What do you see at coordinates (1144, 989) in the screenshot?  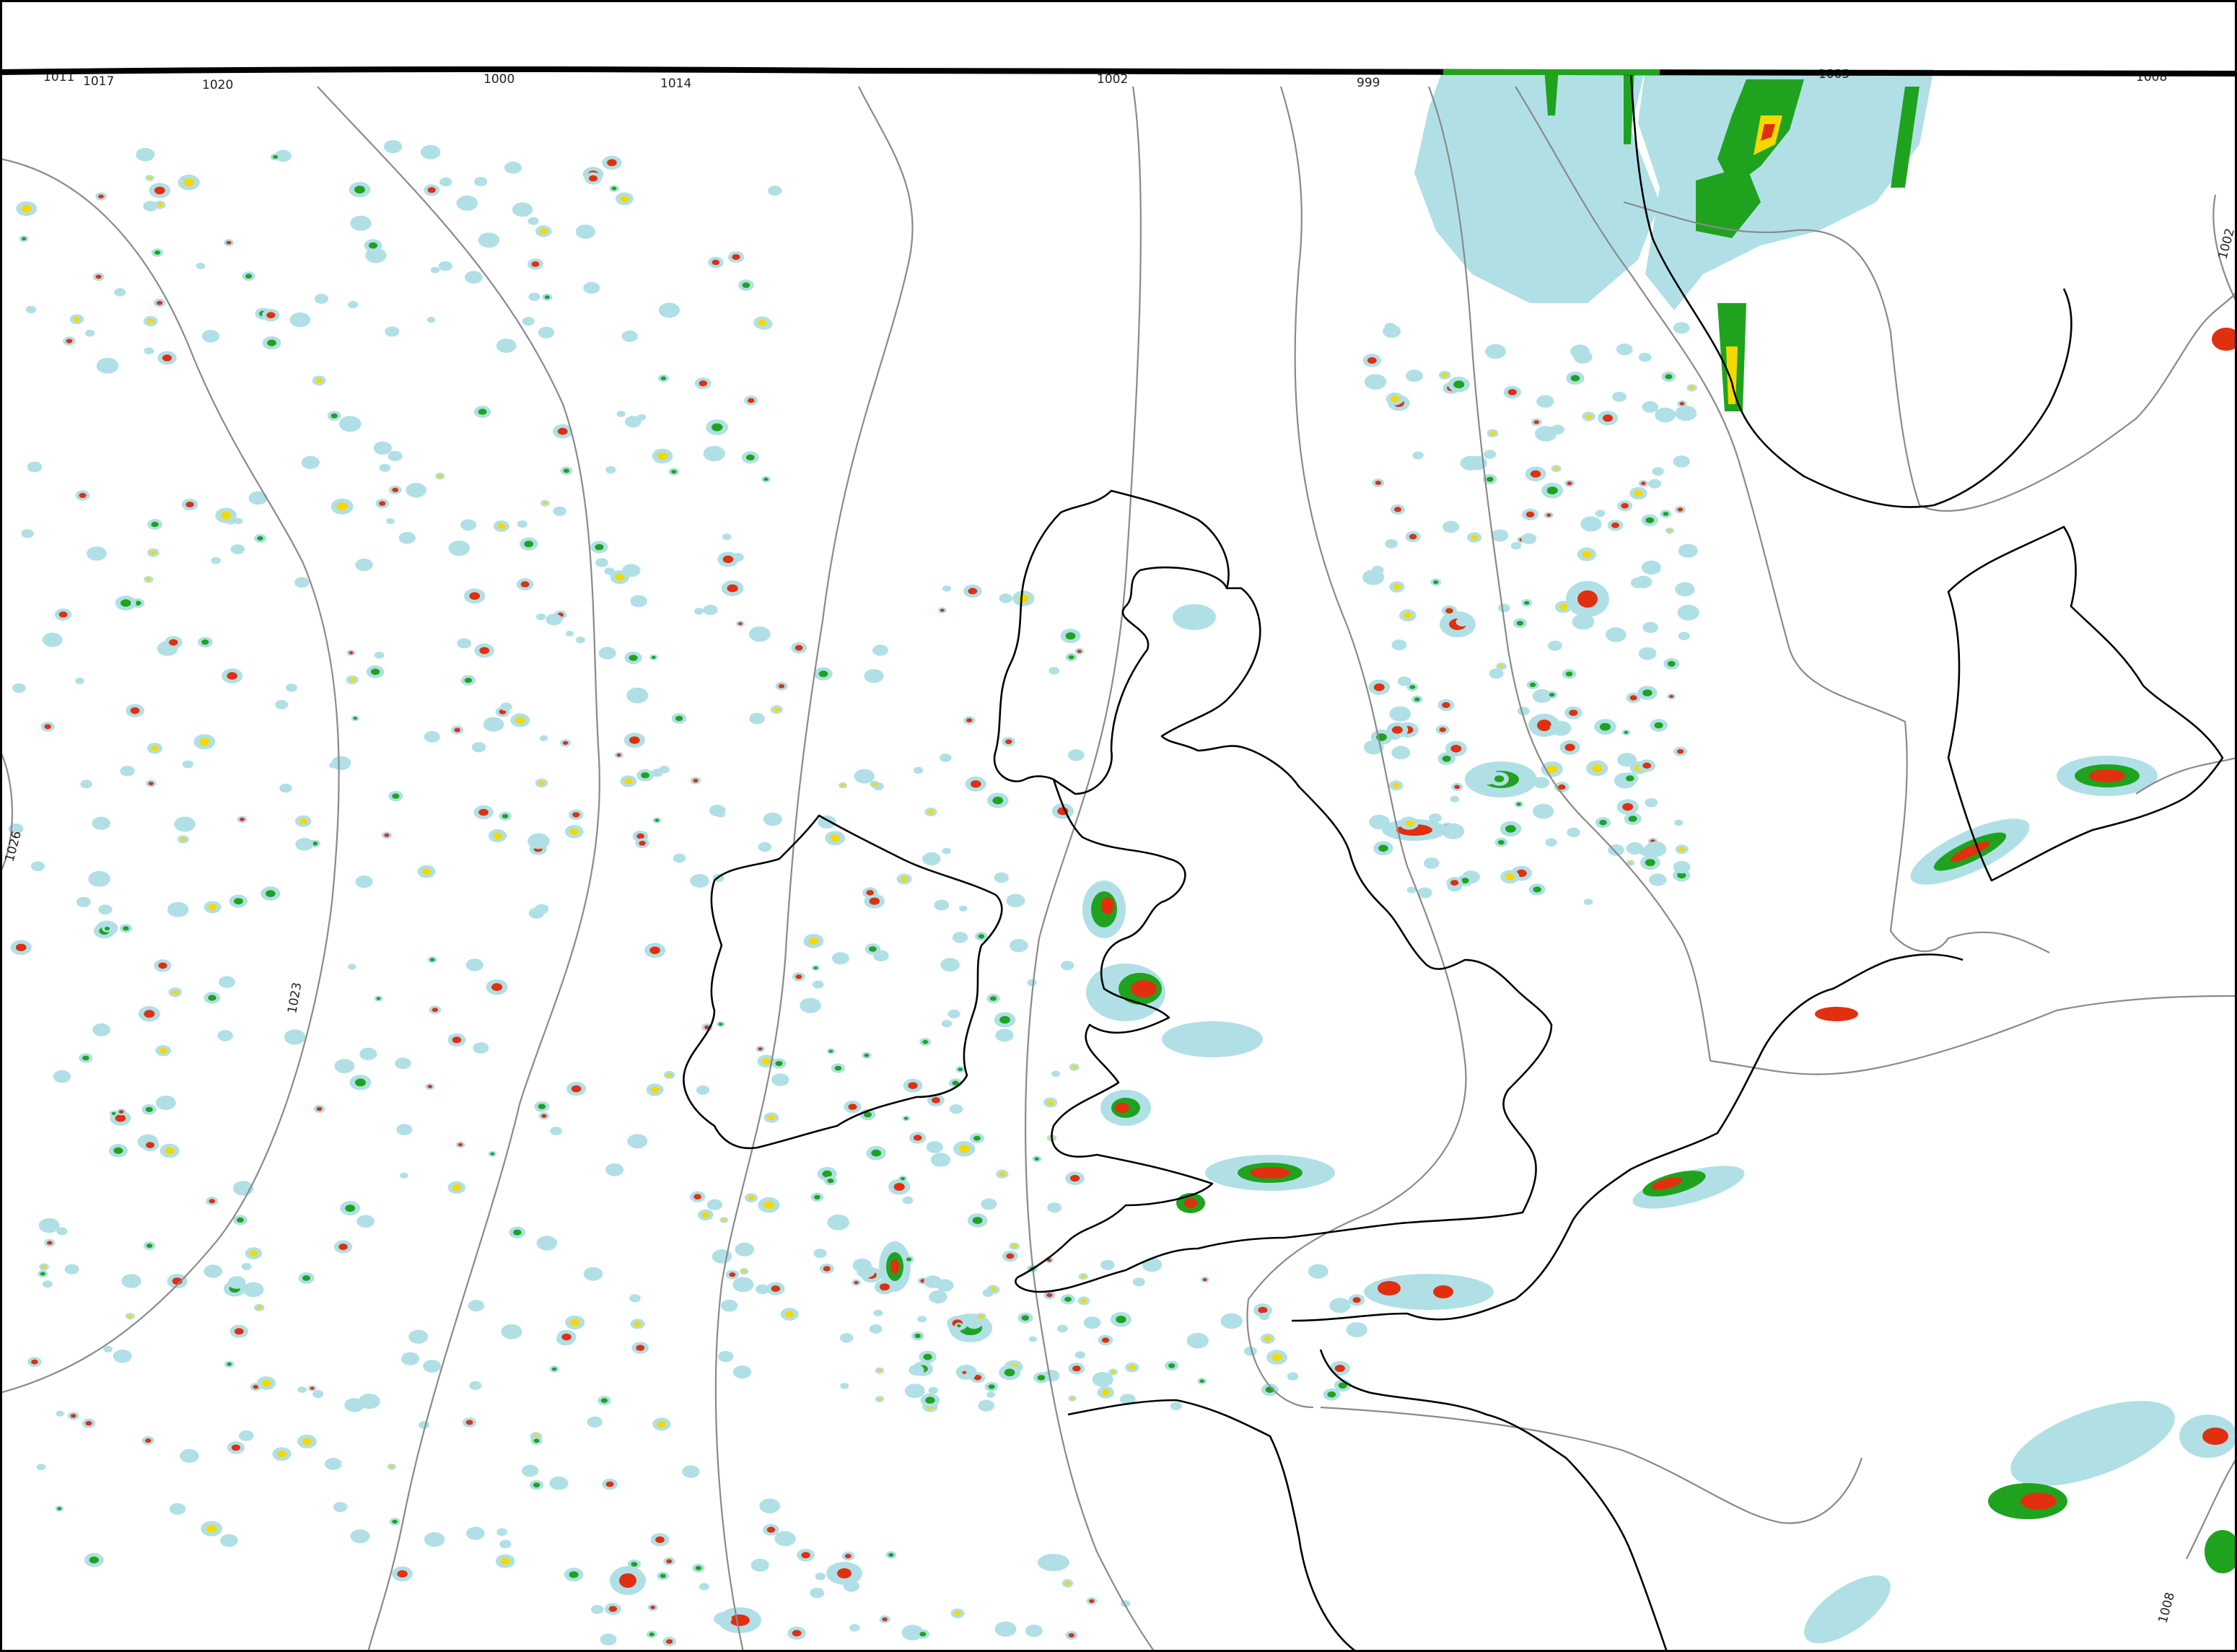 I see `precip-wales-north-heavy` at bounding box center [1144, 989].